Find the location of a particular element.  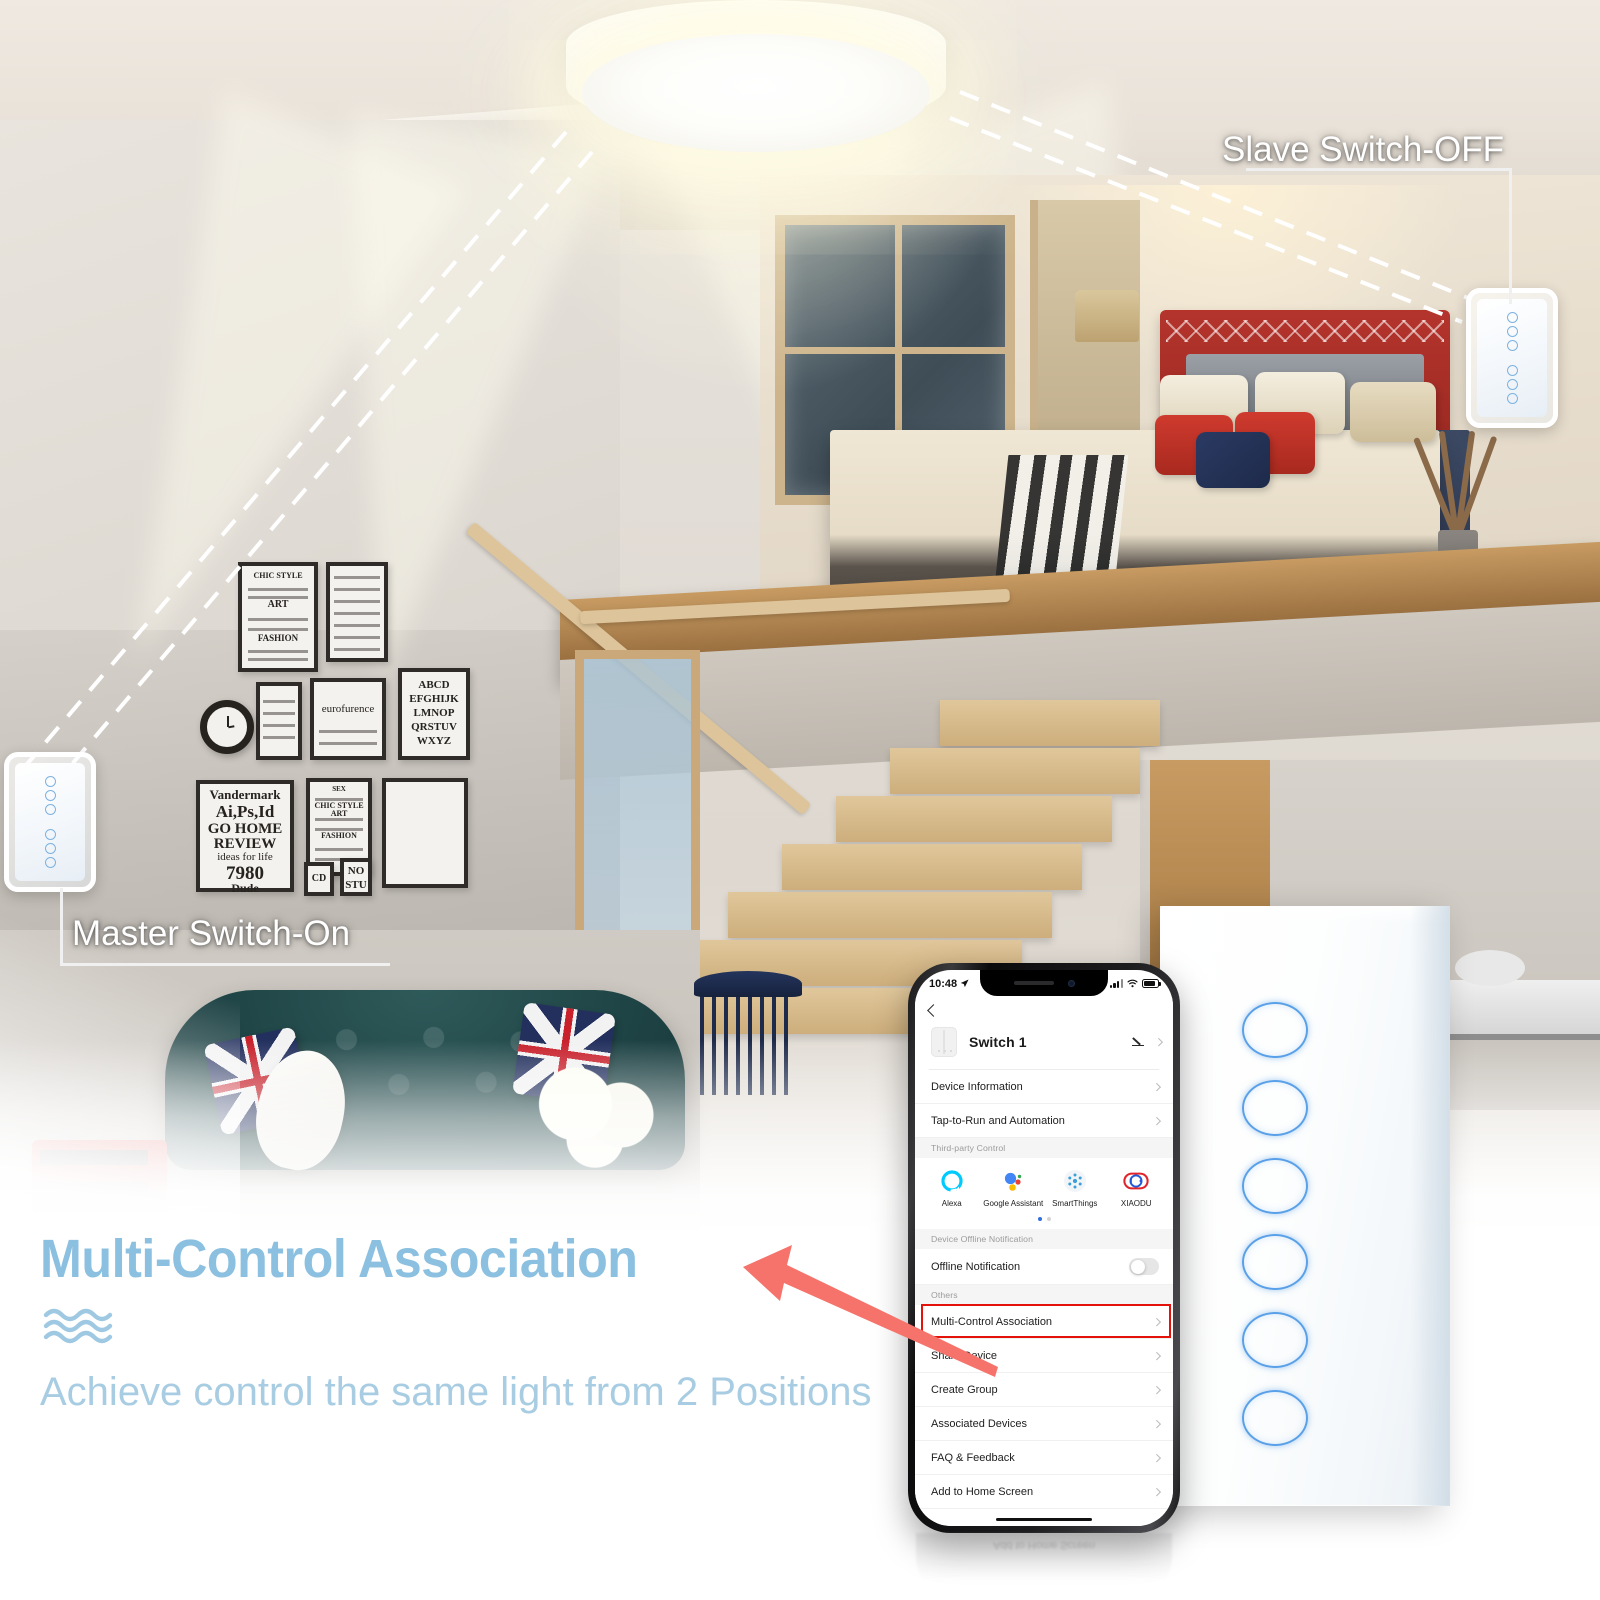

home-indicator is located at coordinates (1044, 1519).